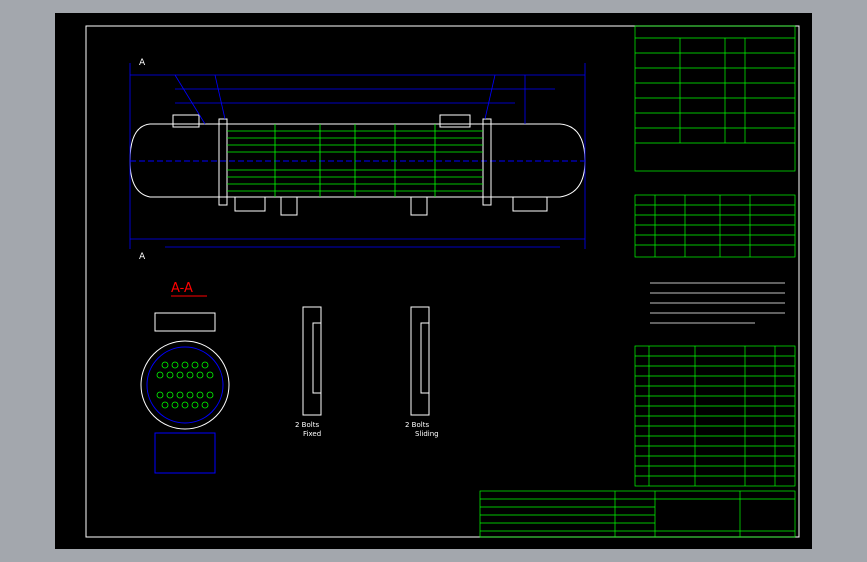  What do you see at coordinates (427, 434) in the screenshot?
I see `sliding-support-label: Sliding` at bounding box center [427, 434].